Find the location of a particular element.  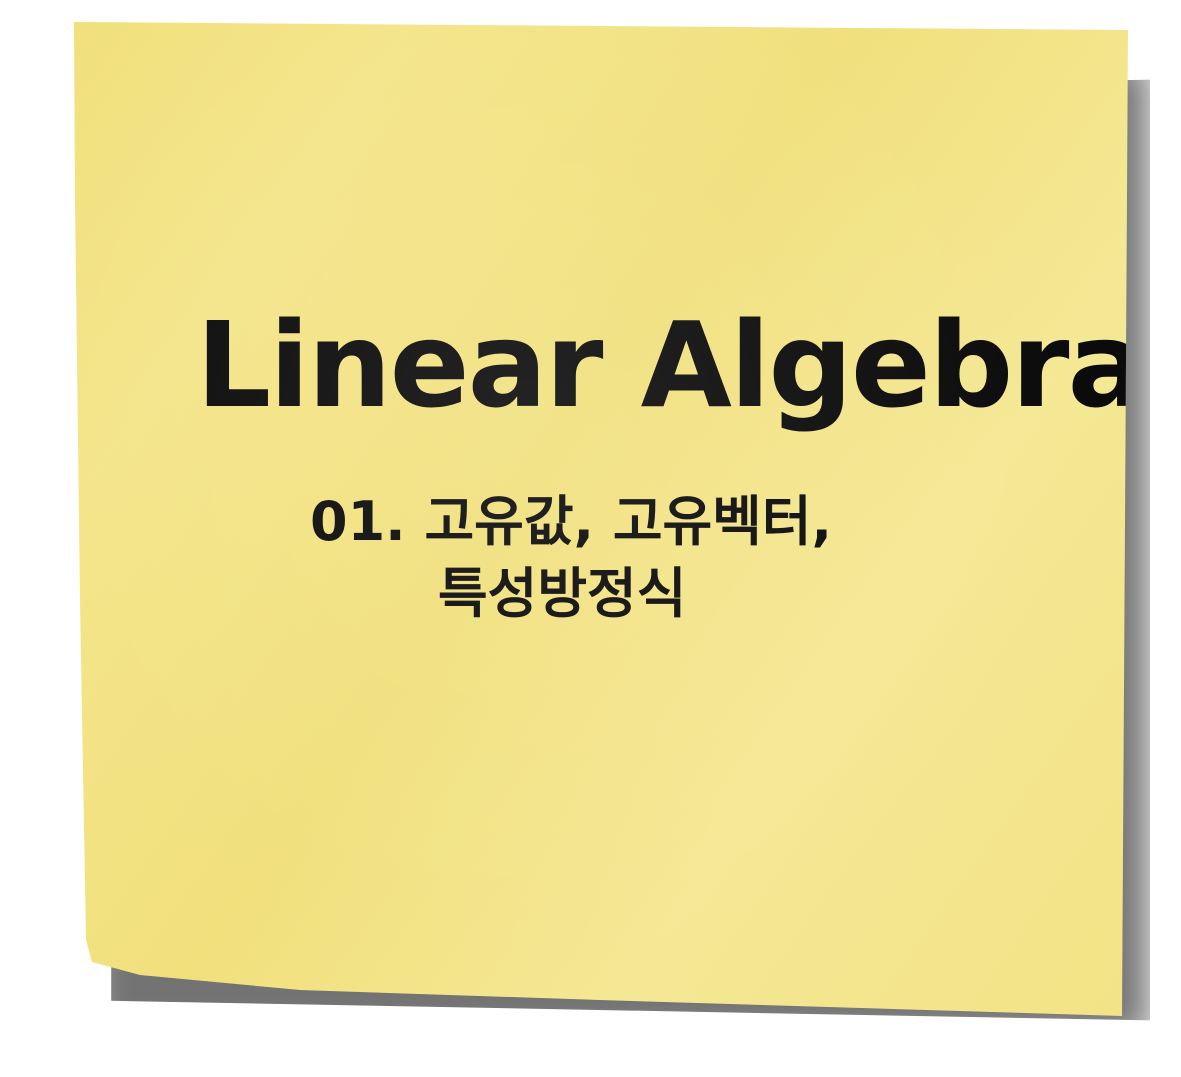

note-title: Linear Algebra is located at coordinates (671, 365).